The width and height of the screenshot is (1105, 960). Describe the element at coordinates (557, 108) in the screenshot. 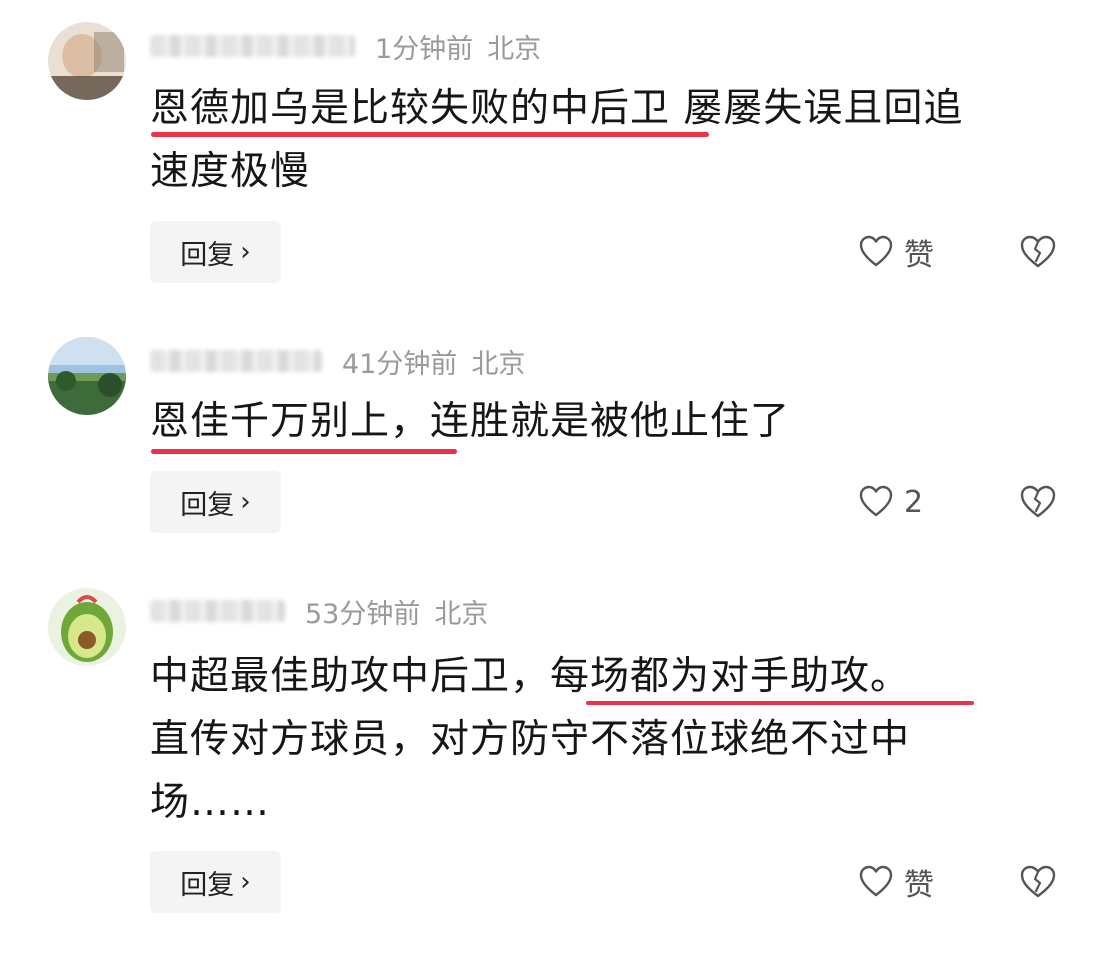

I see `comment-text-line: 恩德加乌是比较失败的中后卫 屡屡失误且回追` at that location.